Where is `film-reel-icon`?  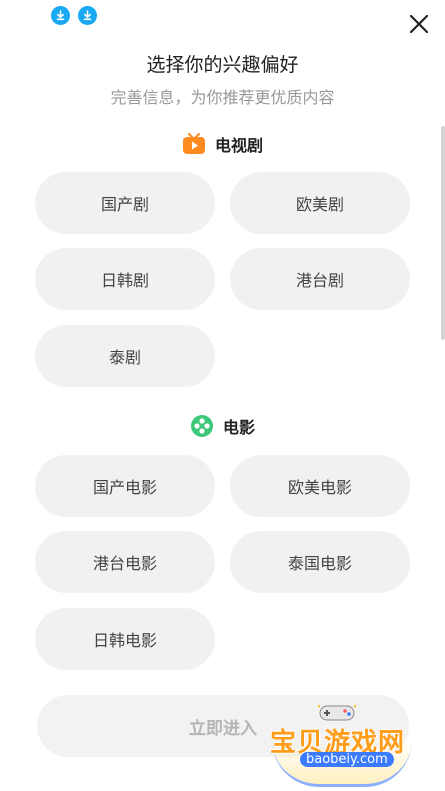 film-reel-icon is located at coordinates (201, 426).